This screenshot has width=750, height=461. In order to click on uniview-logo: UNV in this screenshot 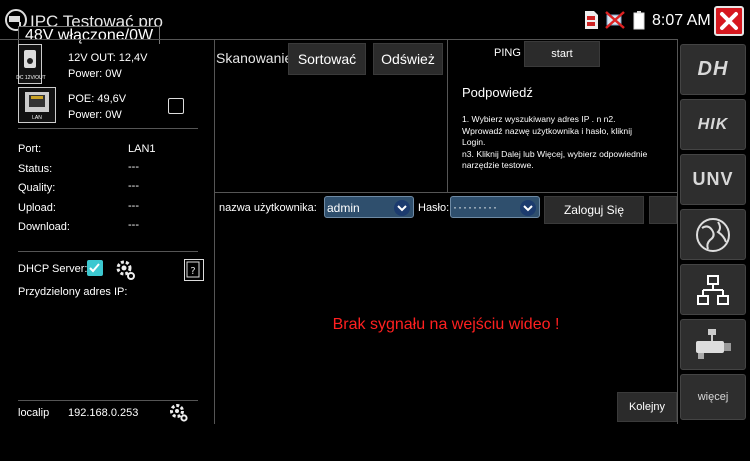, I will do `click(713, 179)`.